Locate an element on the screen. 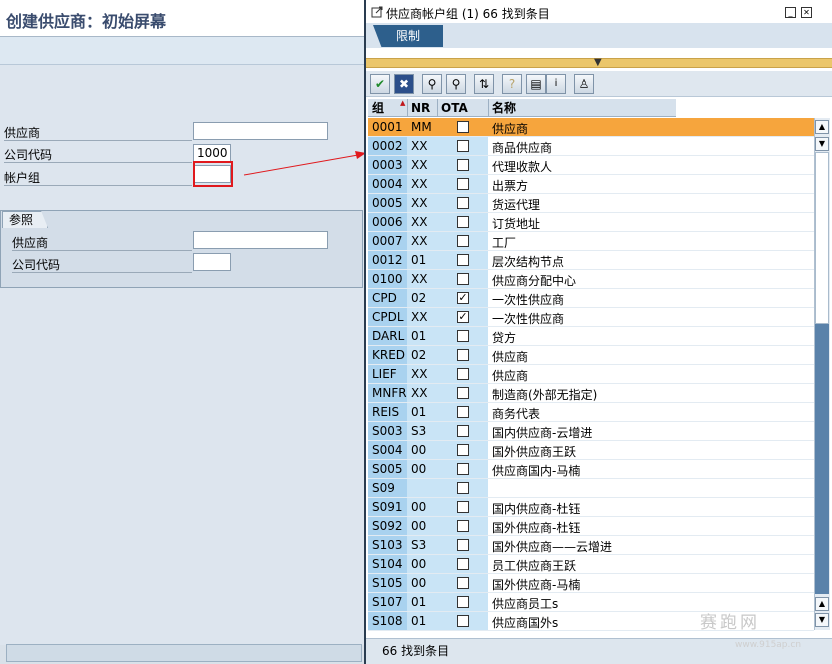  scroll-down-page-icon: ▲ is located at coordinates (822, 604).